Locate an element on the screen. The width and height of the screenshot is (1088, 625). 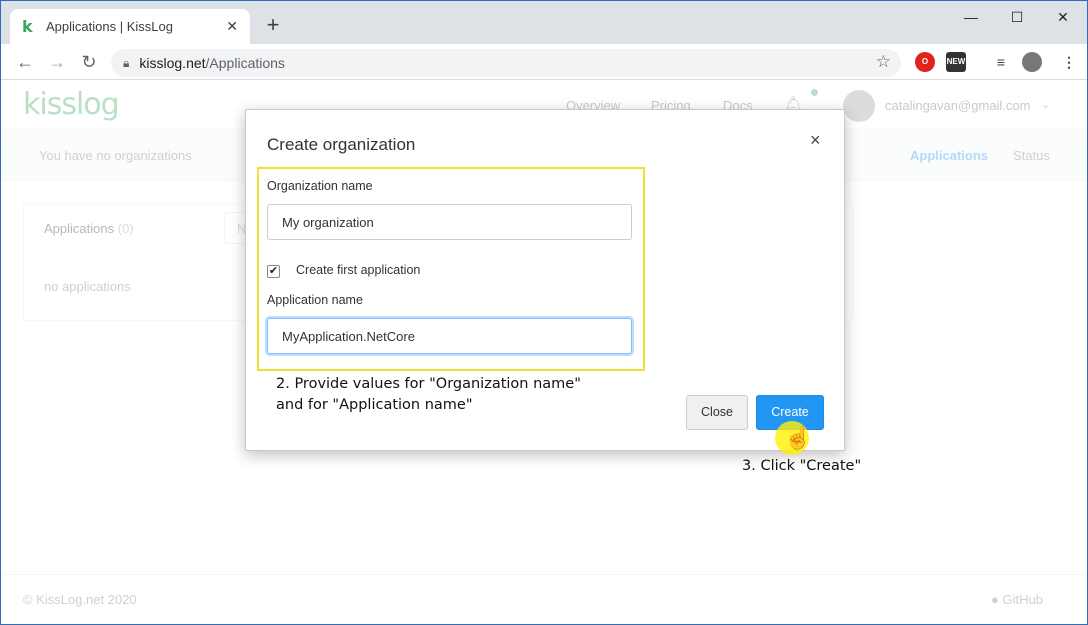
organization-name-input is located at coordinates (449, 222).